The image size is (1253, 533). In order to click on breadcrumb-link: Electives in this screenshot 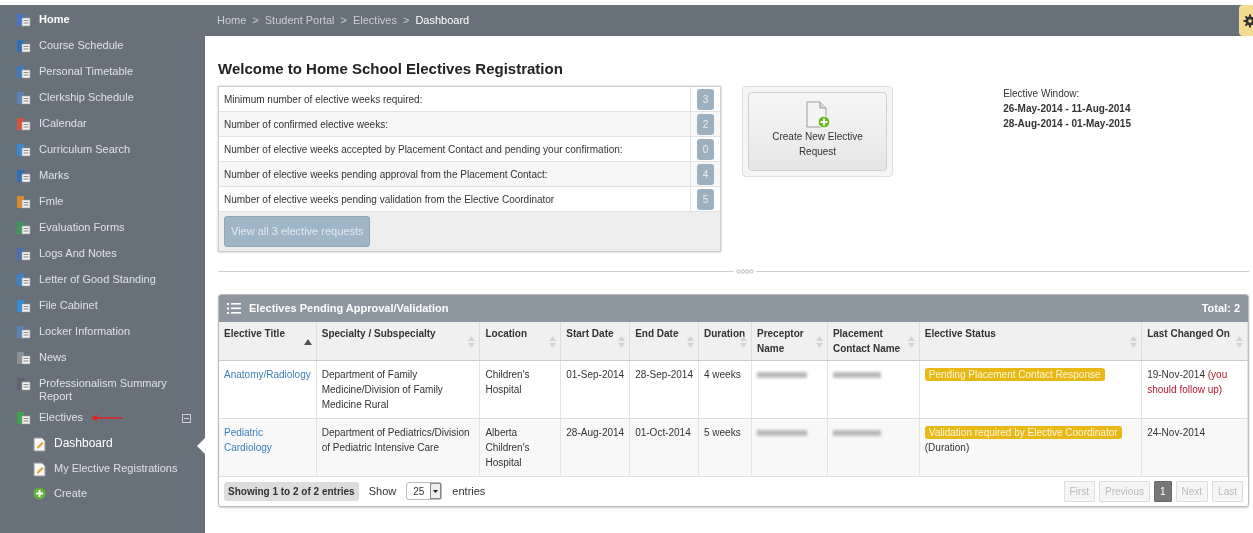, I will do `click(374, 20)`.